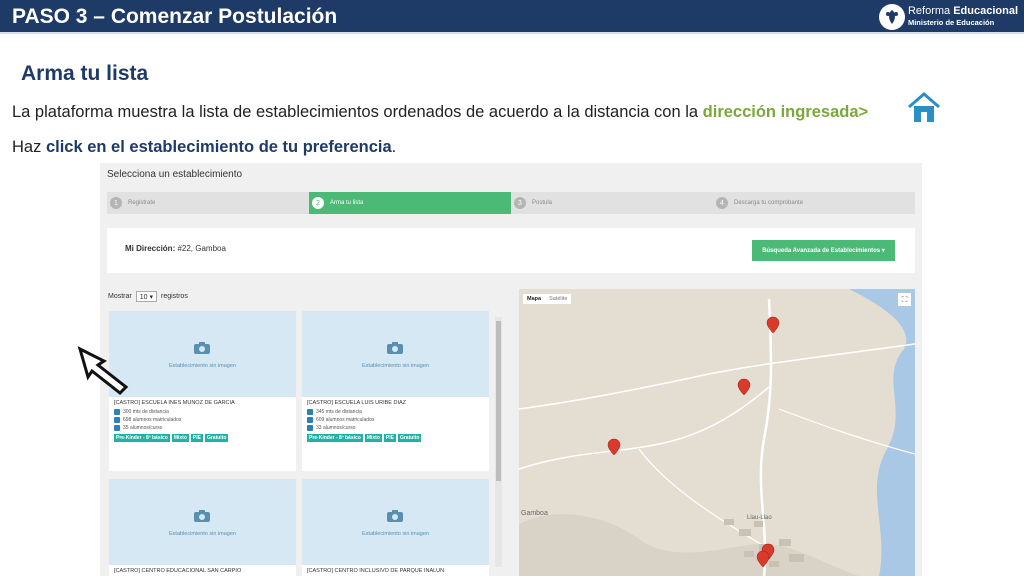 The image size is (1024, 576). What do you see at coordinates (534, 513) in the screenshot?
I see `map-place-label: Gamboa` at bounding box center [534, 513].